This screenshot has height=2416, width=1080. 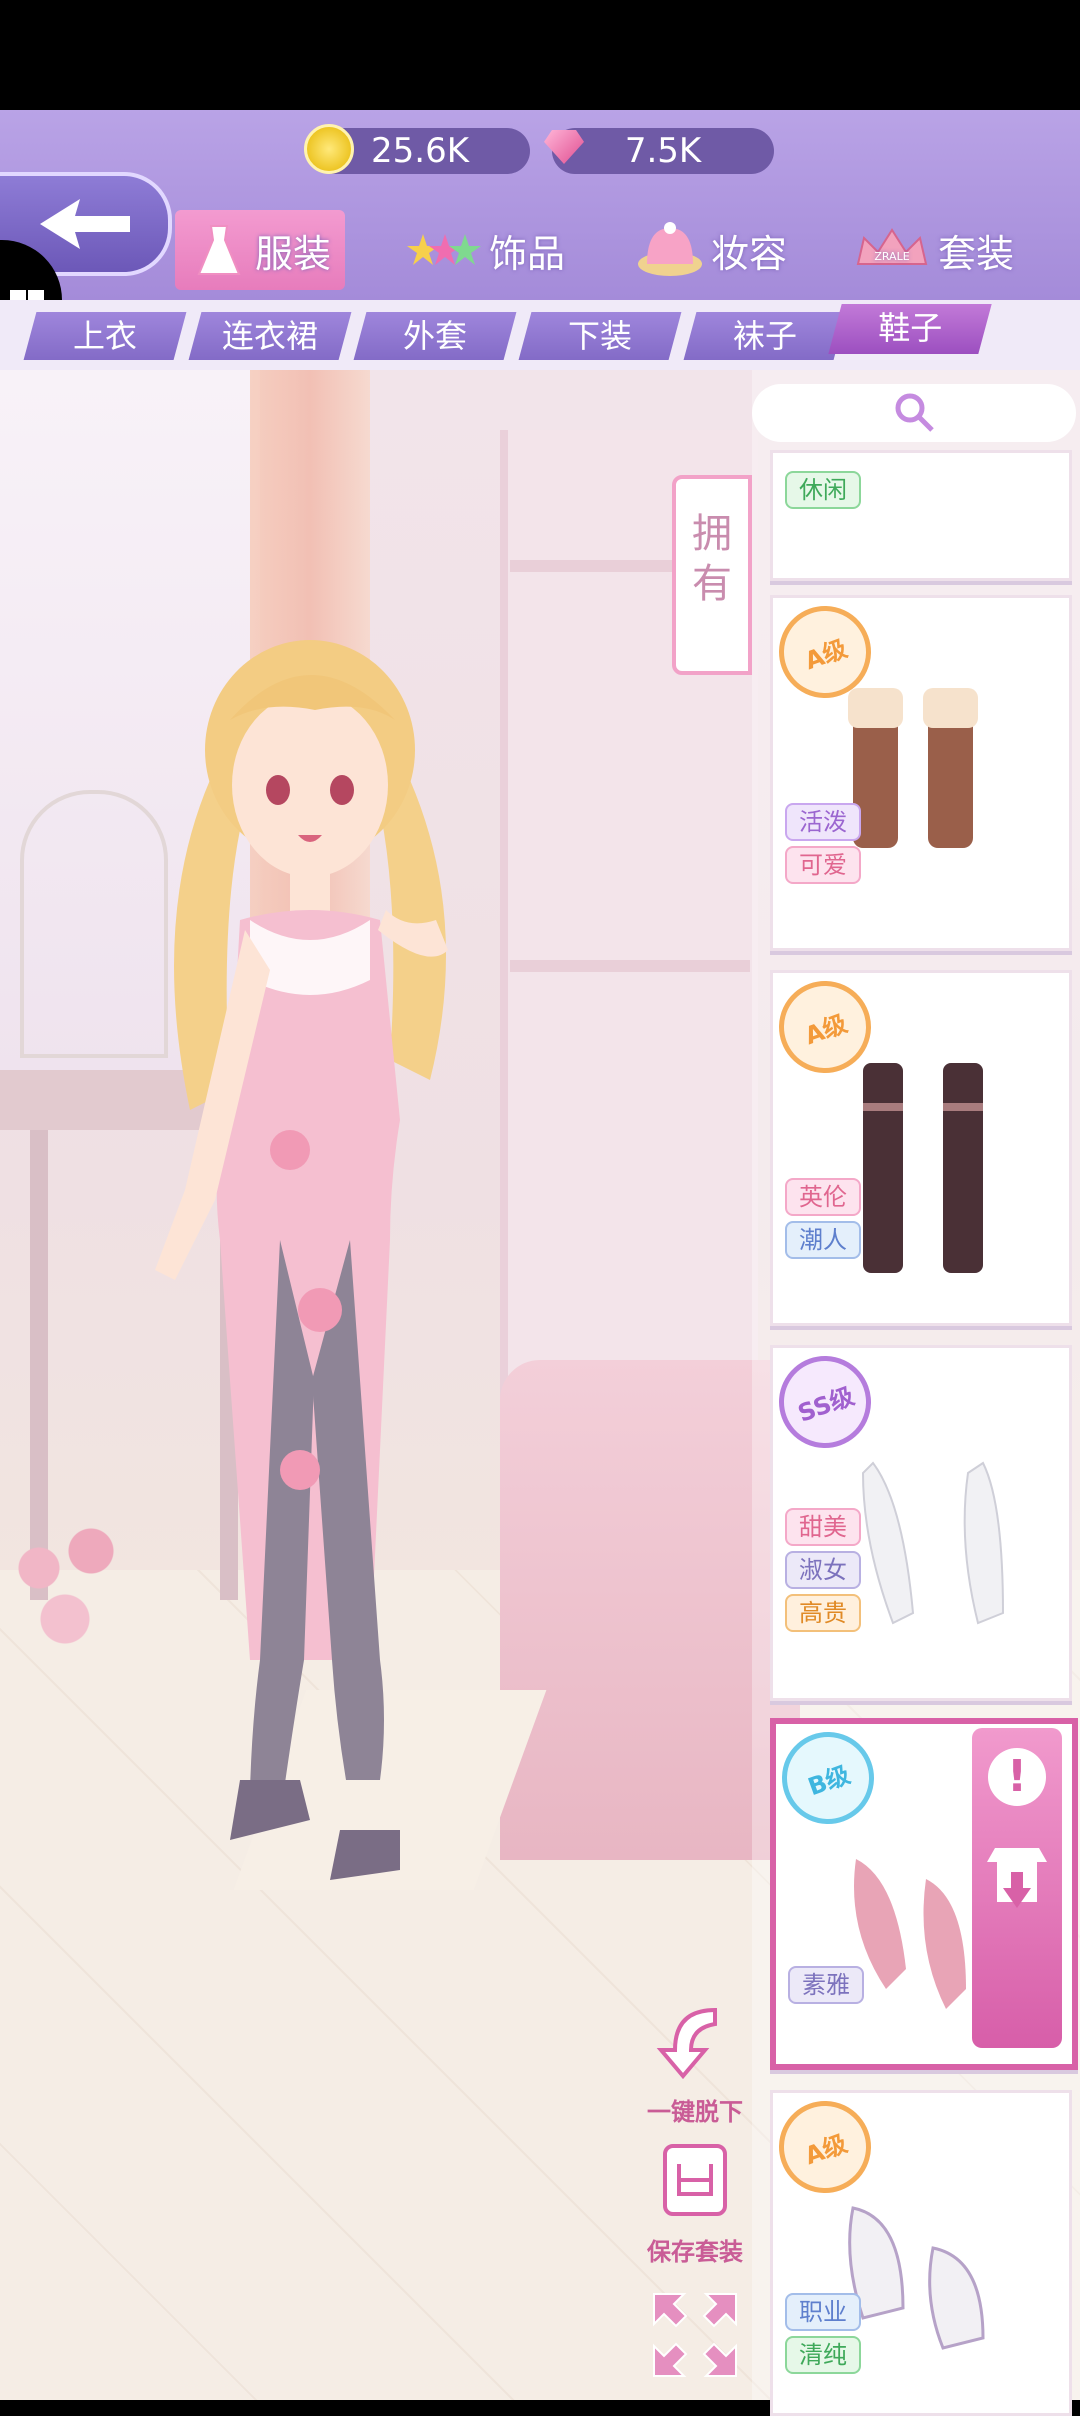 What do you see at coordinates (564, 147) in the screenshot?
I see `diamond-icon` at bounding box center [564, 147].